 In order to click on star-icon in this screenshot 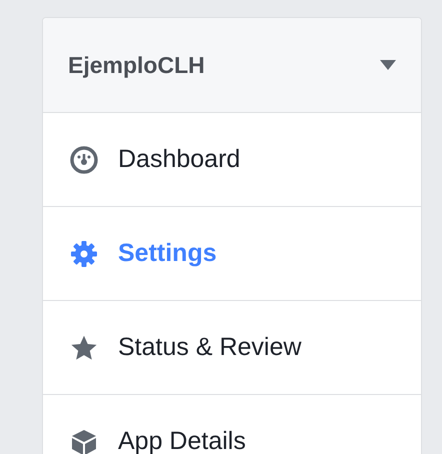, I will do `click(84, 348)`.